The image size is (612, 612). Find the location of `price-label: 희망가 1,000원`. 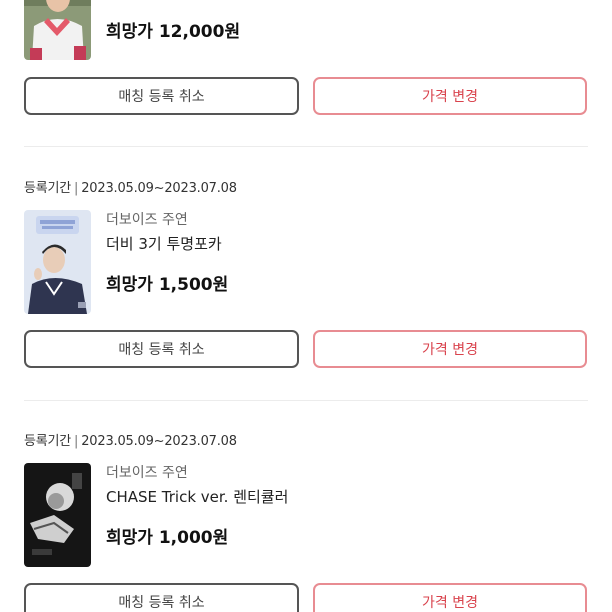

price-label: 희망가 1,000원 is located at coordinates (167, 538).